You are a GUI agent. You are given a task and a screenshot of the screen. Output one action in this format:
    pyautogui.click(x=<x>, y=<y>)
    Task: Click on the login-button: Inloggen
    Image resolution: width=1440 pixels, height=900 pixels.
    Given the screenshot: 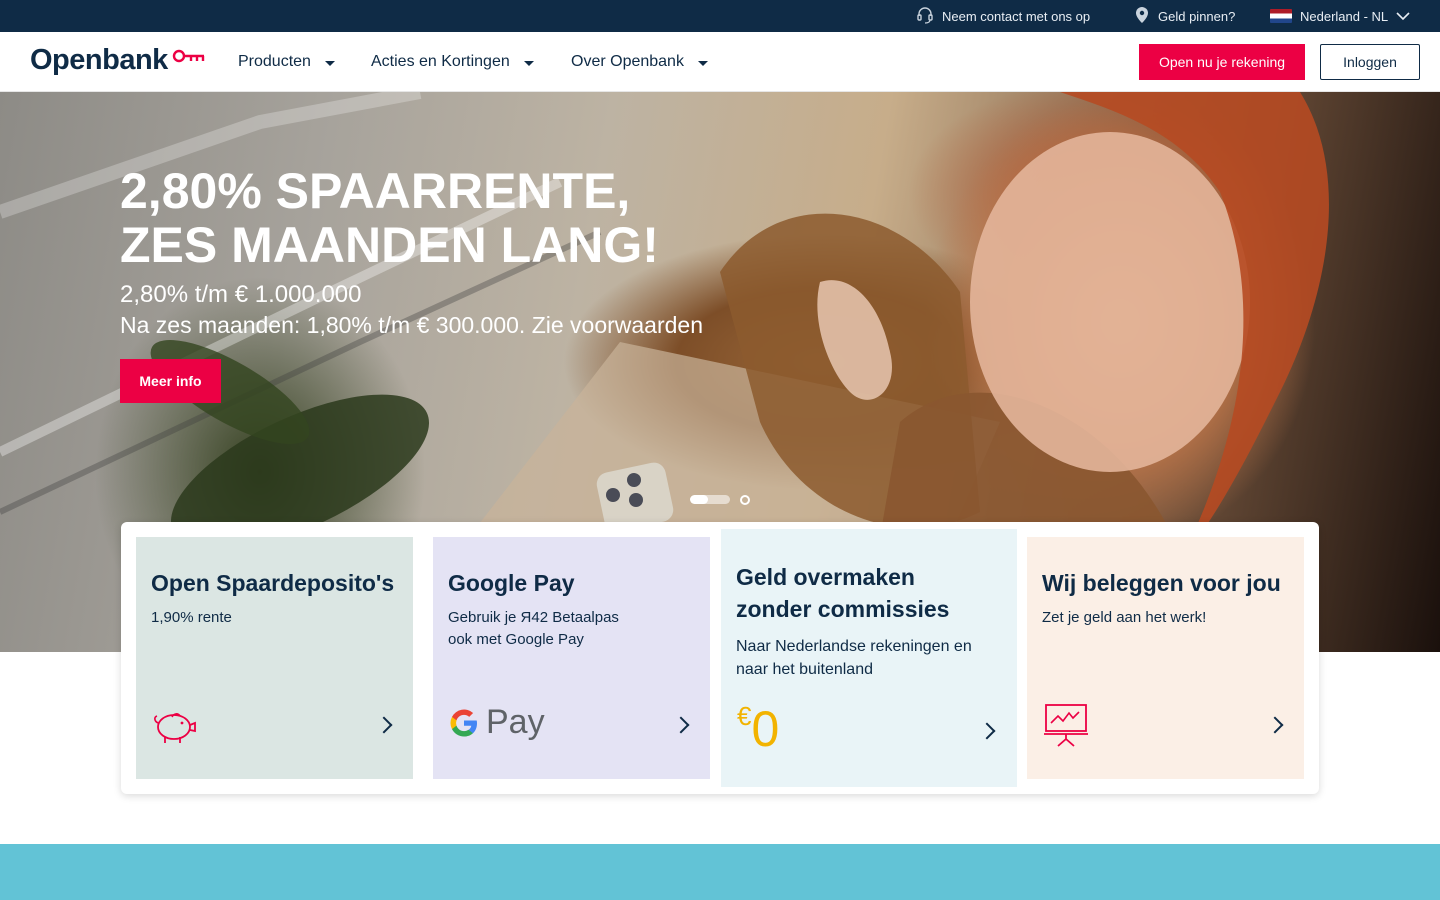 What is the action you would take?
    pyautogui.click(x=1370, y=62)
    